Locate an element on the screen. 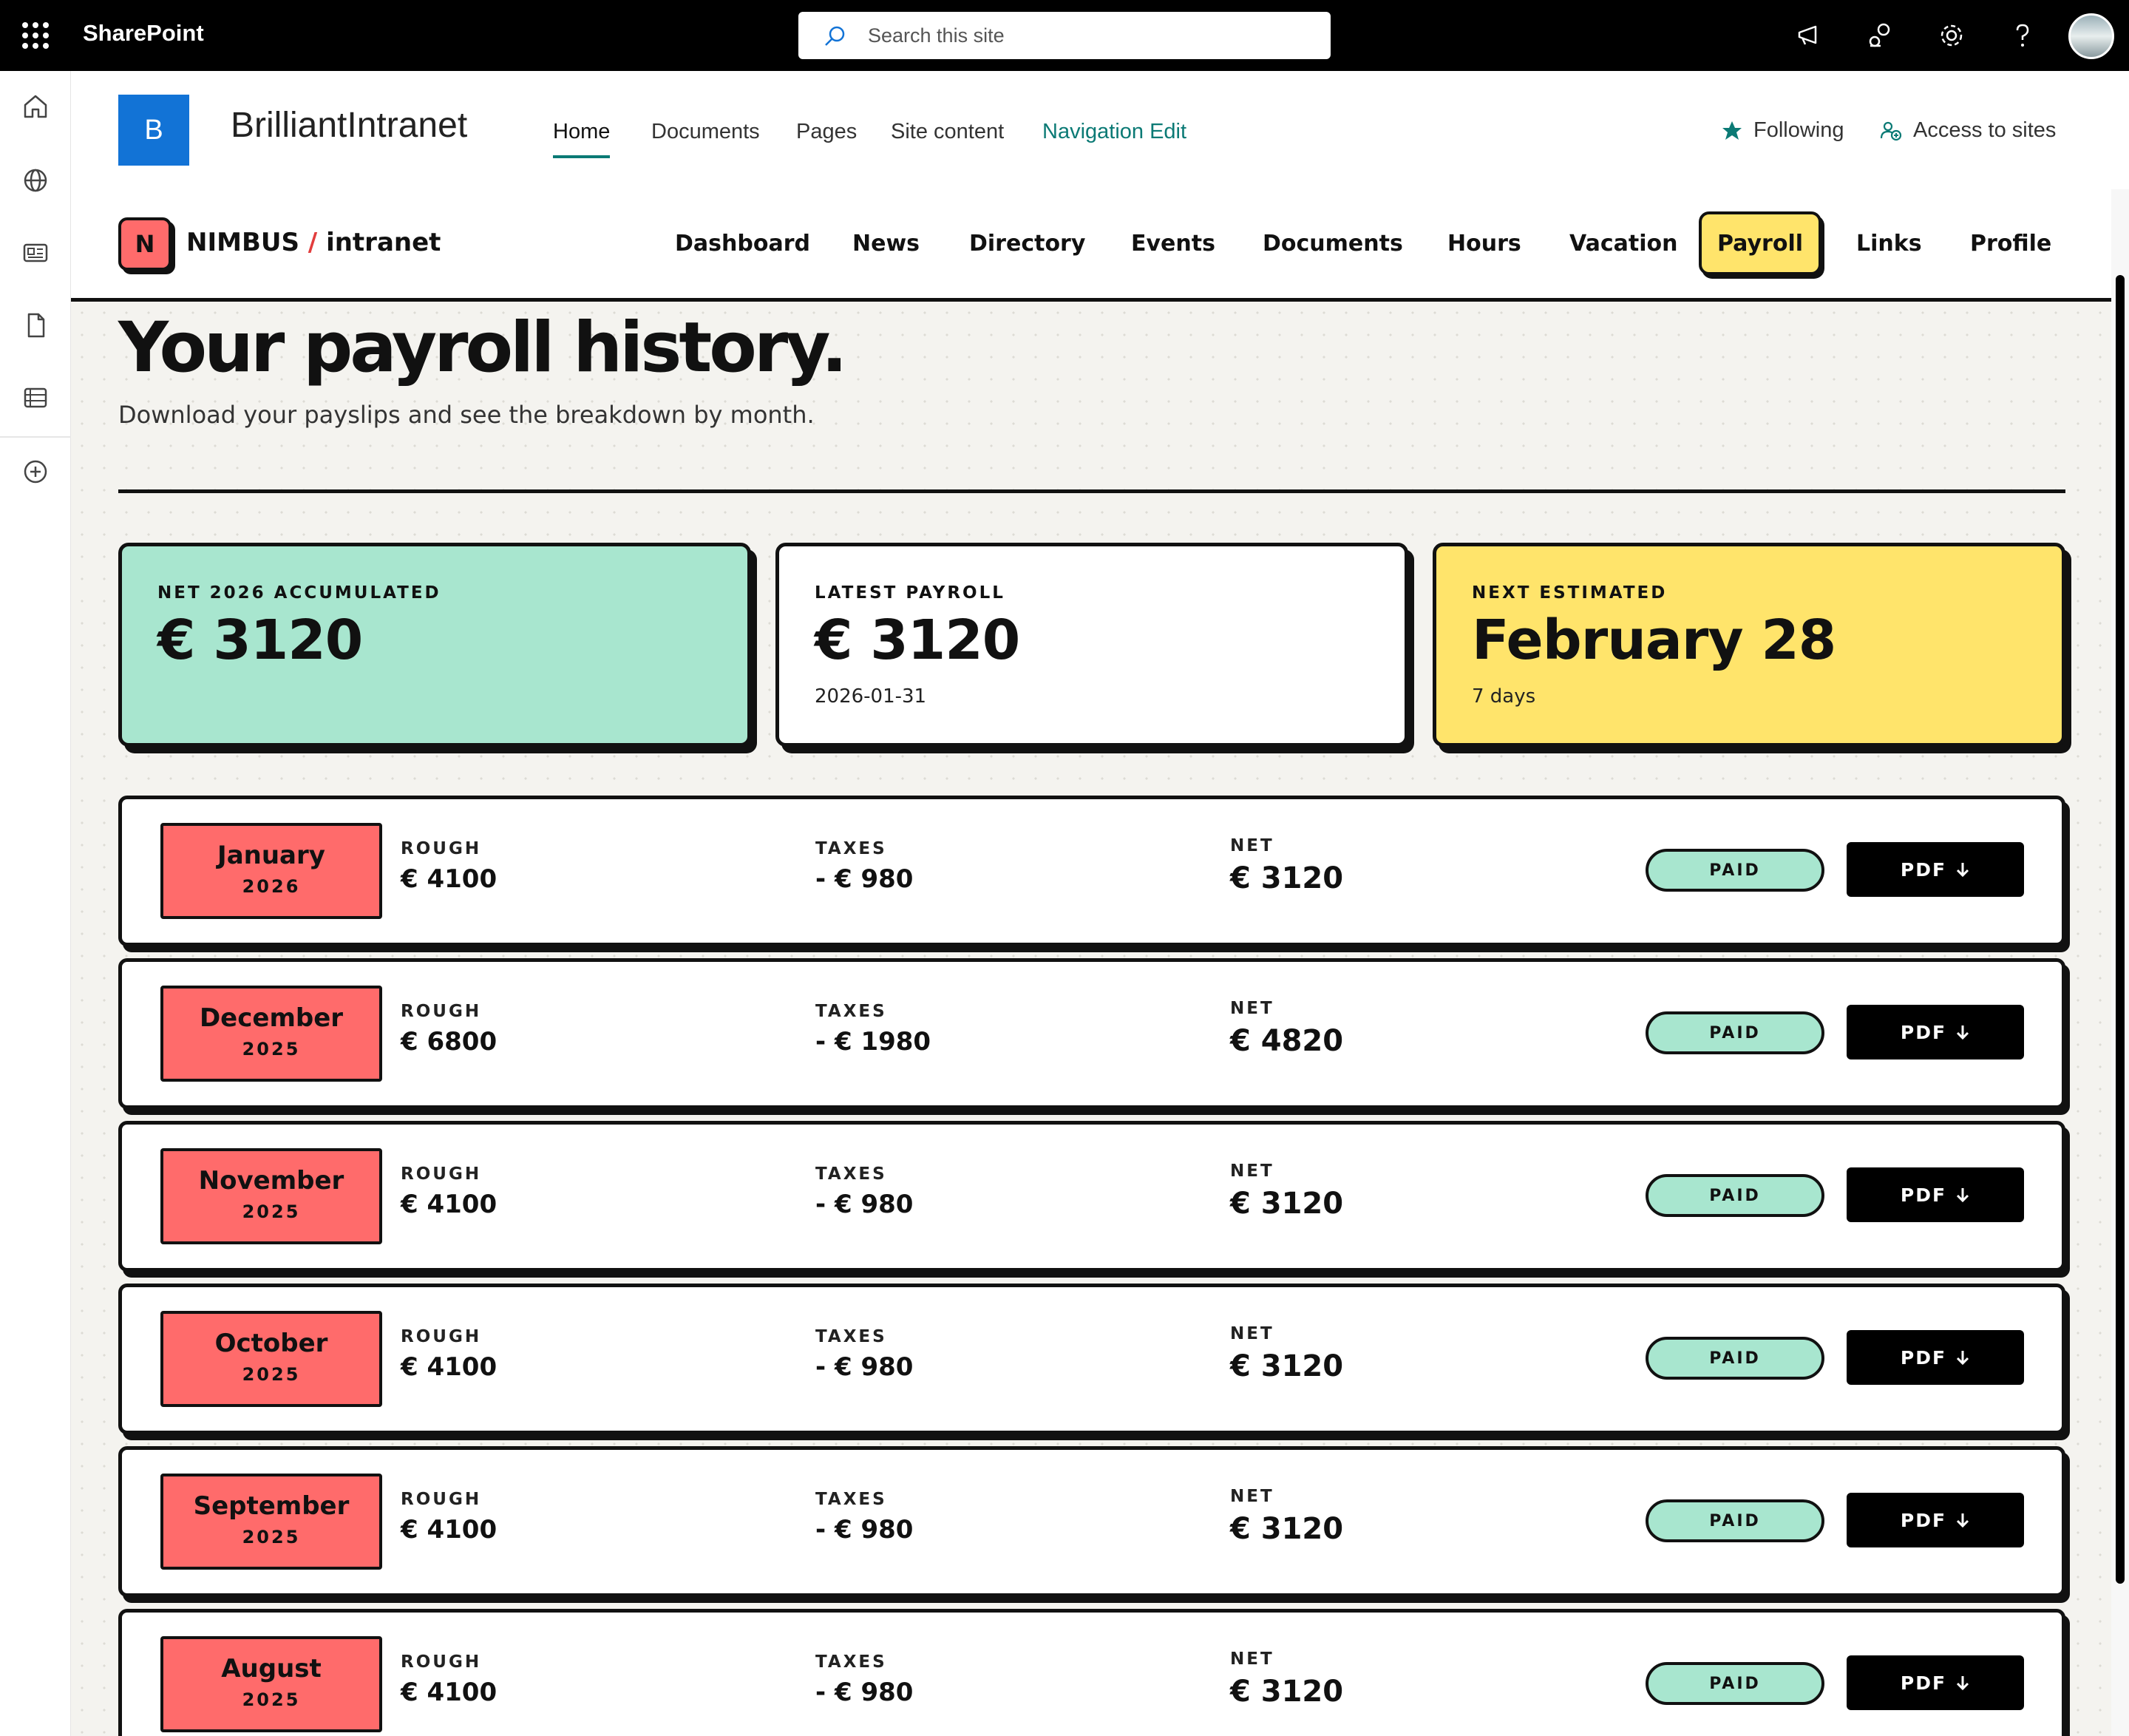 This screenshot has height=1736, width=2129. add-icon is located at coordinates (35, 472).